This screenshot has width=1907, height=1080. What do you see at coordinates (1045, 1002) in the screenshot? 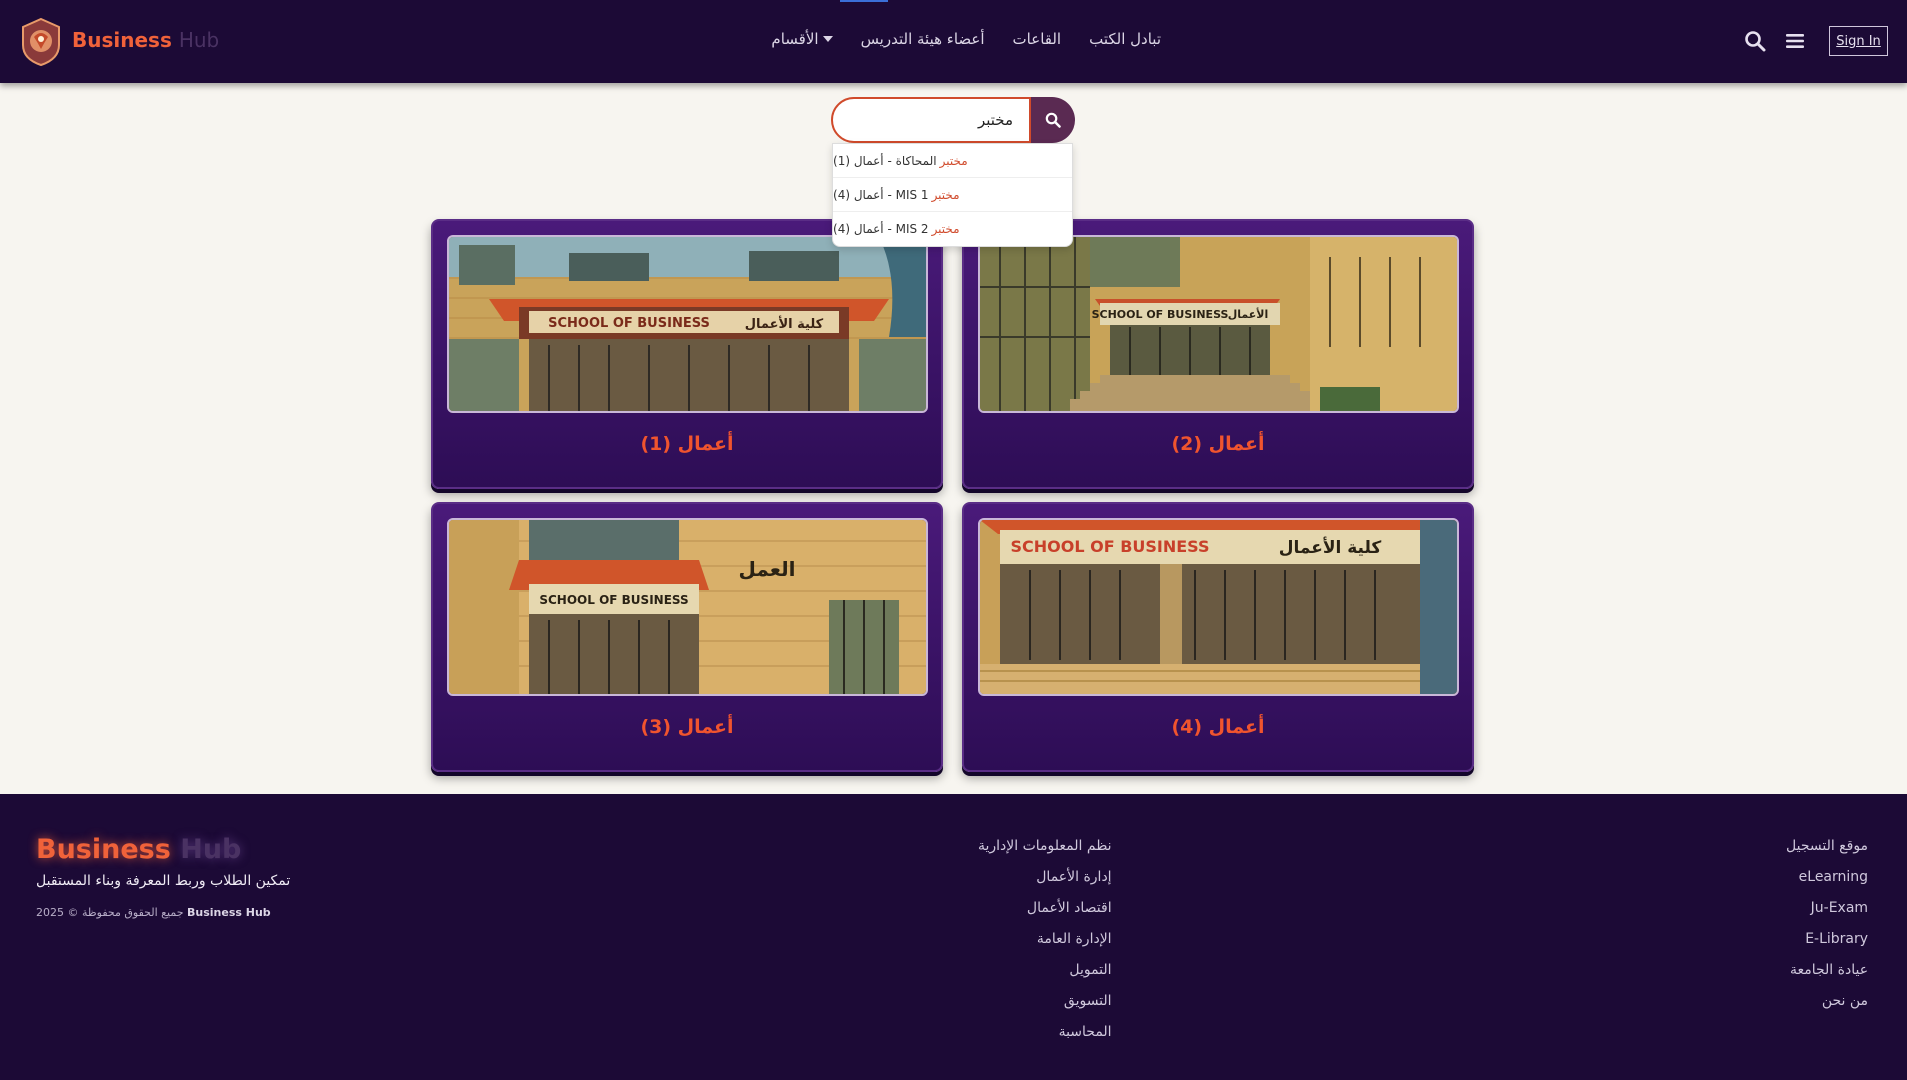
I see `footer-link-marketing: التسويق` at bounding box center [1045, 1002].